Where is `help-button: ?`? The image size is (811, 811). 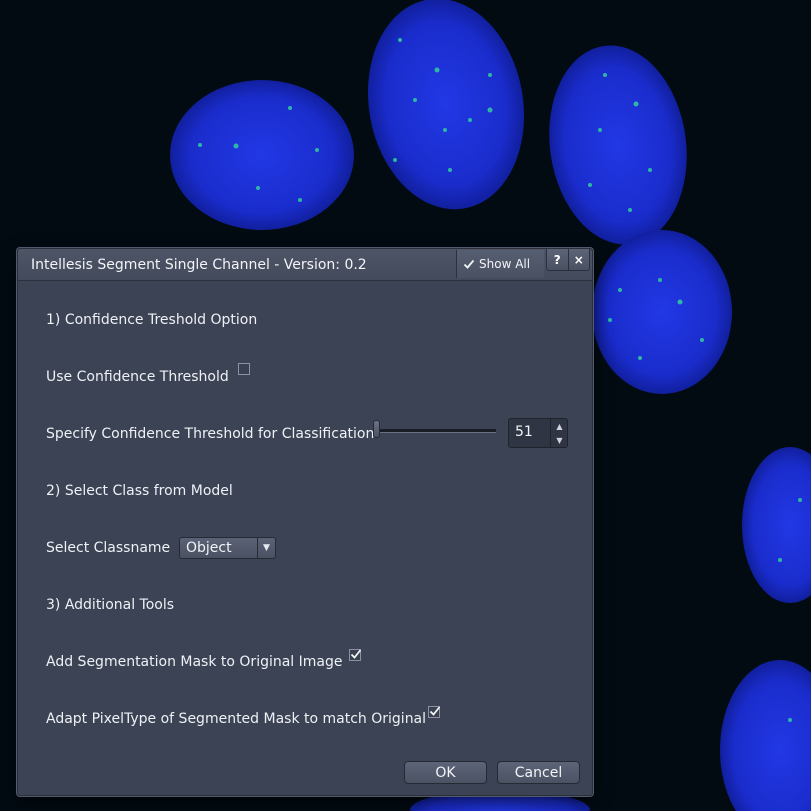
help-button: ? is located at coordinates (557, 259).